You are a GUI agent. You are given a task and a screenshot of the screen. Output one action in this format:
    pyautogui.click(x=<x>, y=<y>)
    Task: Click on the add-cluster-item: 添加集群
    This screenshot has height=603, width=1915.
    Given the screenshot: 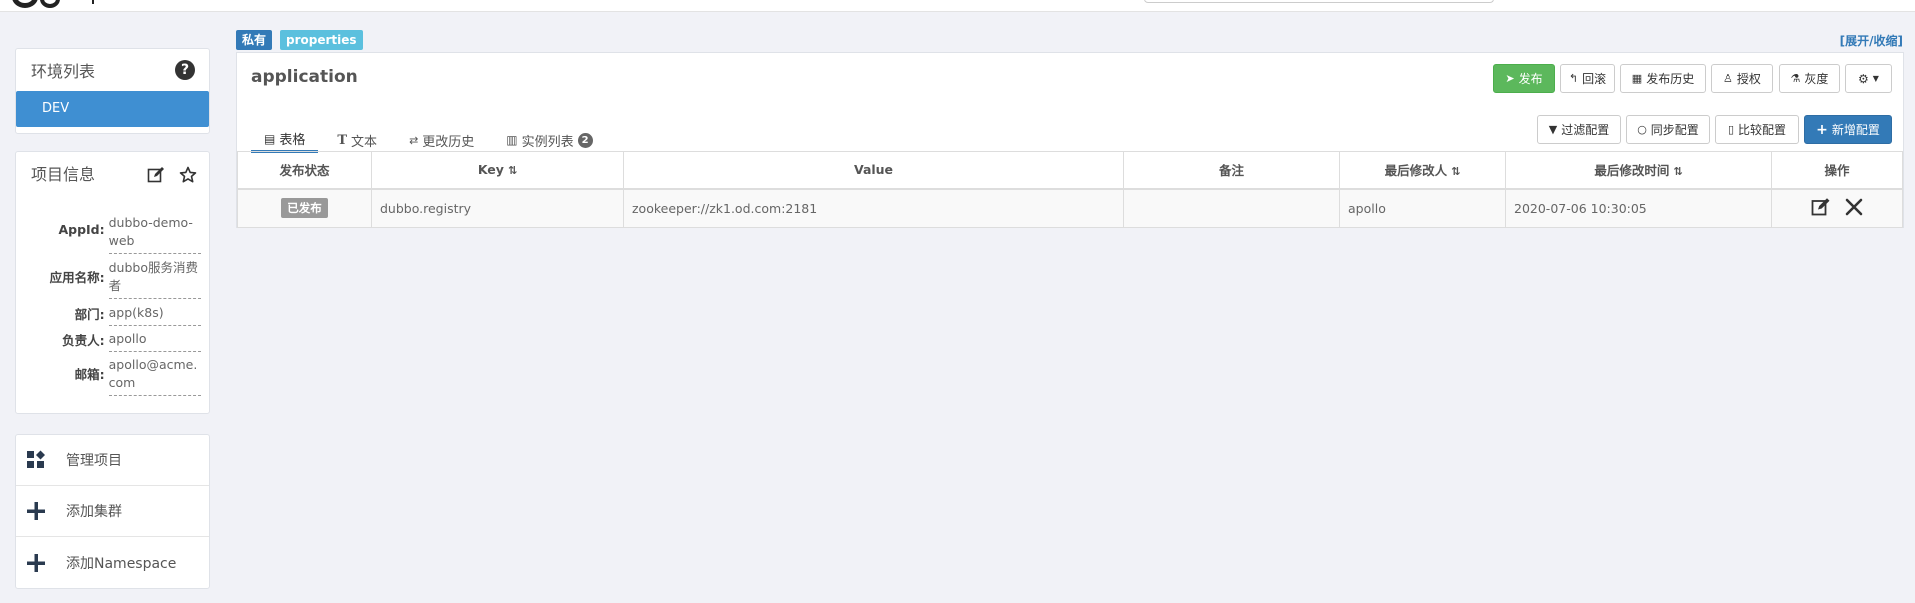 What is the action you would take?
    pyautogui.click(x=112, y=511)
    